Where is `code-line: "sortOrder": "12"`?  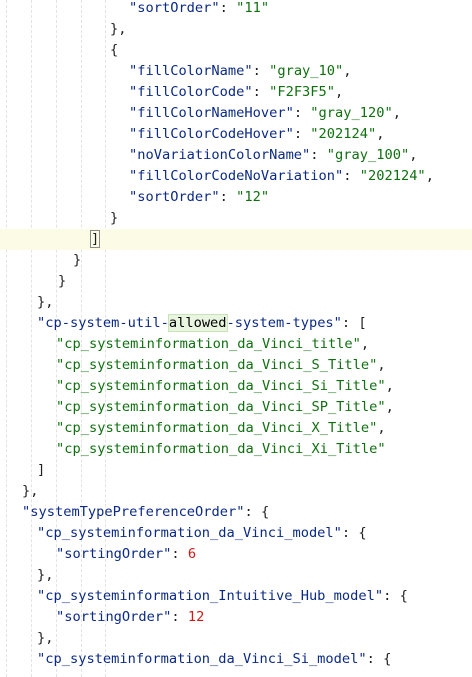 code-line: "sortOrder": "12" is located at coordinates (236, 197).